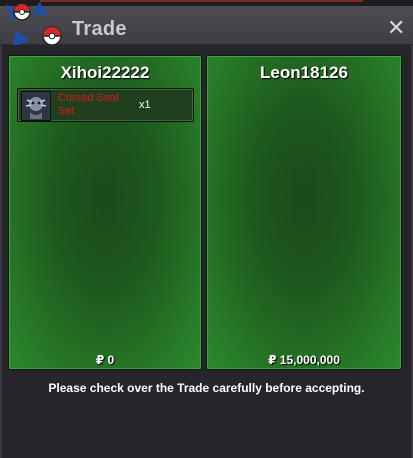  Describe the element at coordinates (105, 360) in the screenshot. I see `my-money-offer: ₽ 0` at that location.